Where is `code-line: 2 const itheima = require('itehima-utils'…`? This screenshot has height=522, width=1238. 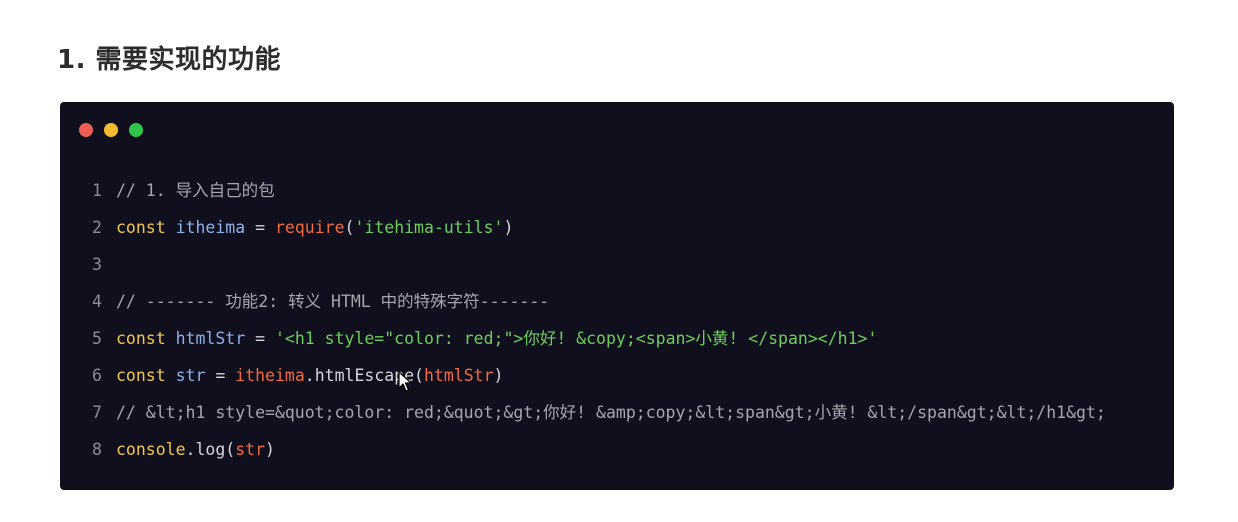
code-line: 2 const itheima = require('itehima-utils'… is located at coordinates (599, 227).